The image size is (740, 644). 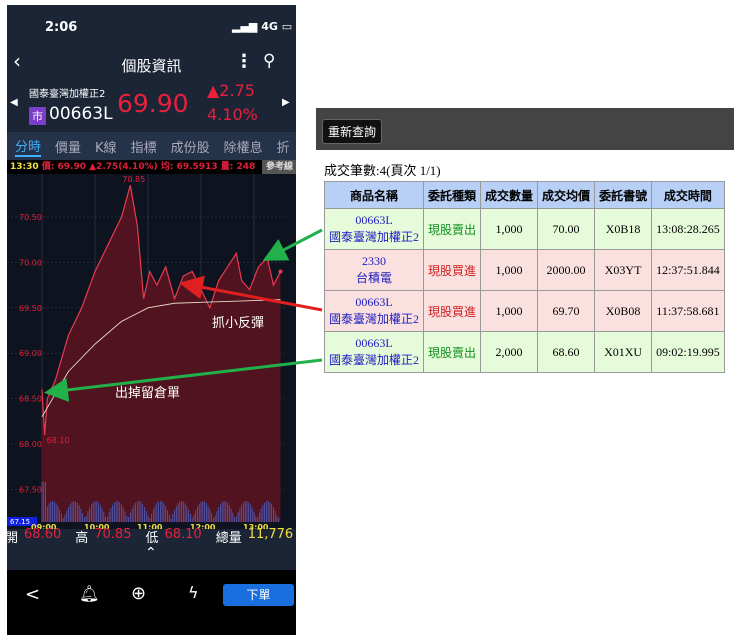 What do you see at coordinates (352, 131) in the screenshot?
I see `refresh-button: 重新查詢` at bounding box center [352, 131].